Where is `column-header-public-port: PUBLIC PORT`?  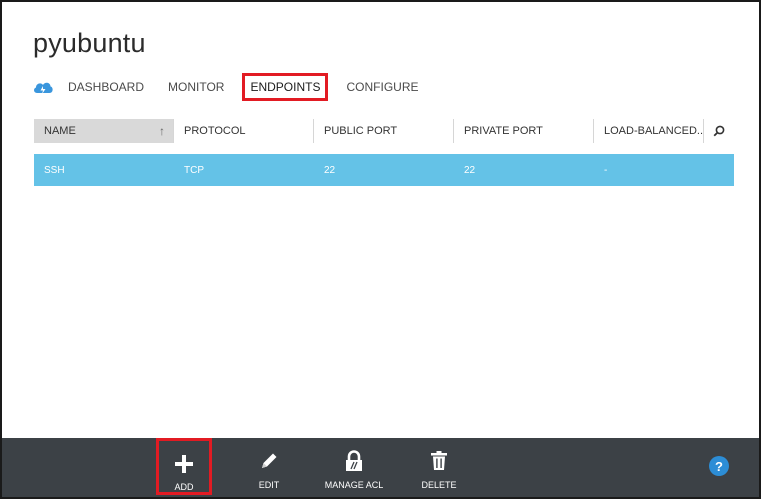
column-header-public-port: PUBLIC PORT is located at coordinates (384, 131).